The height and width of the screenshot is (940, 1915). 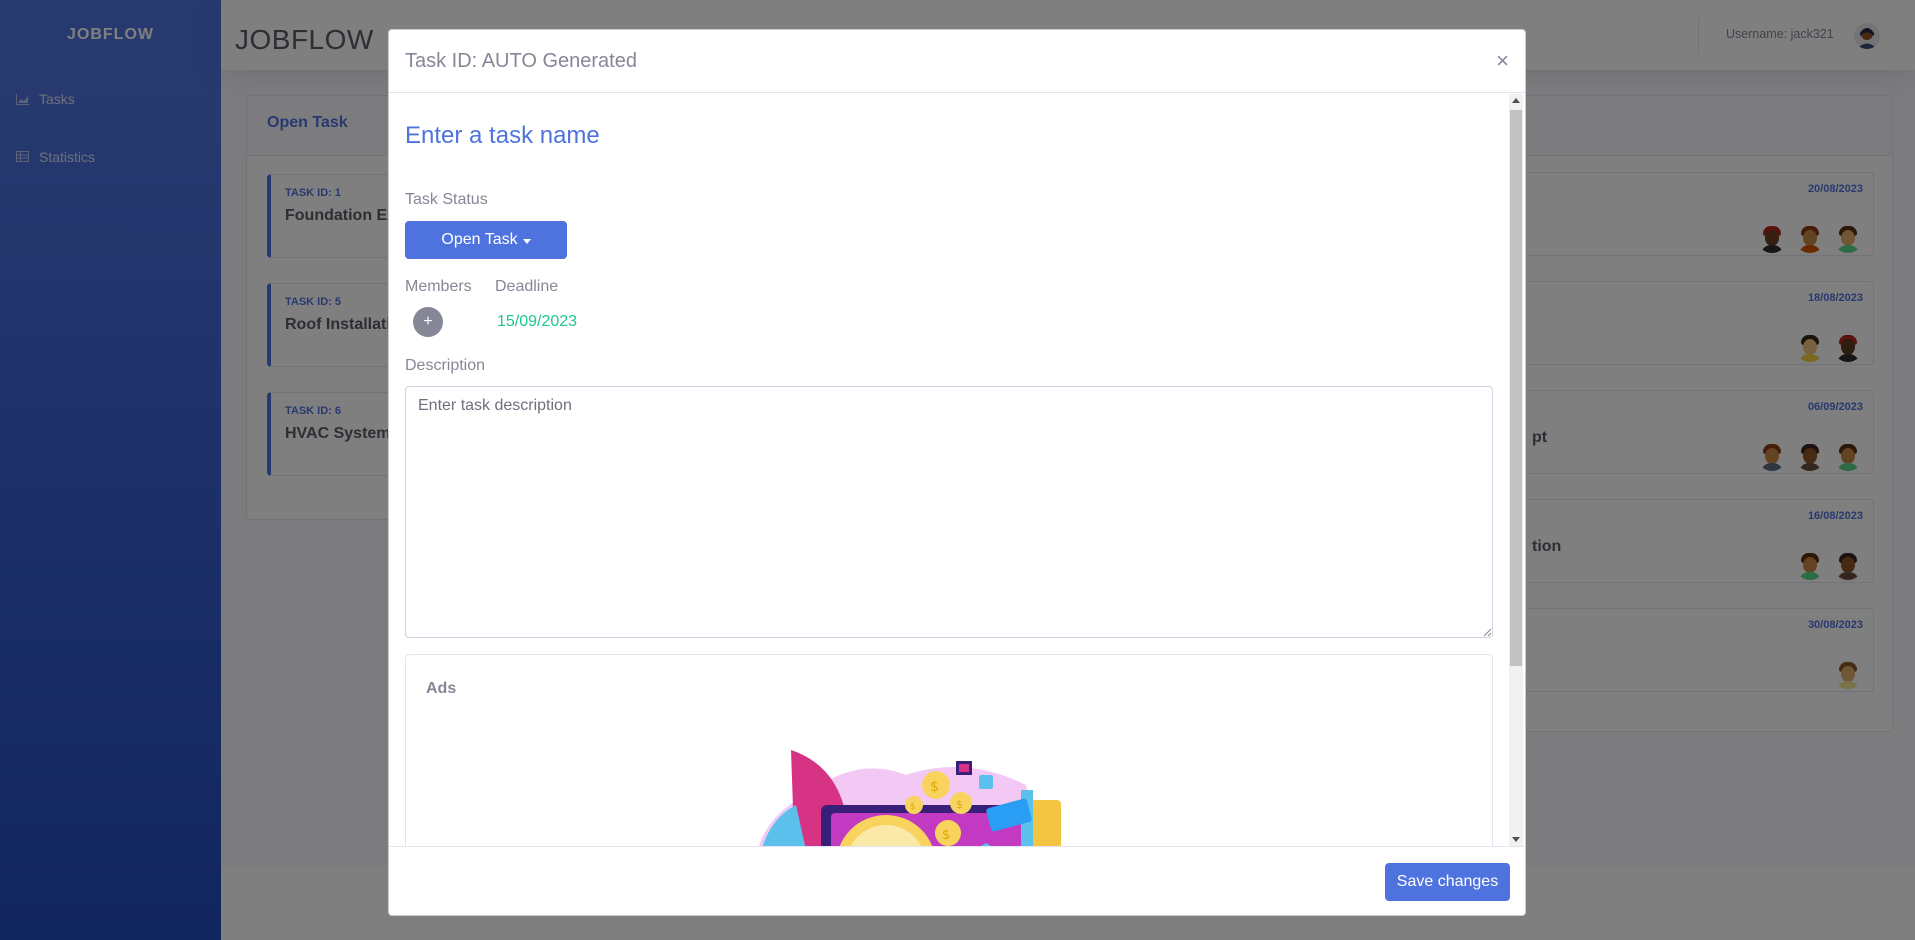 I want to click on add-member-button: +, so click(x=428, y=322).